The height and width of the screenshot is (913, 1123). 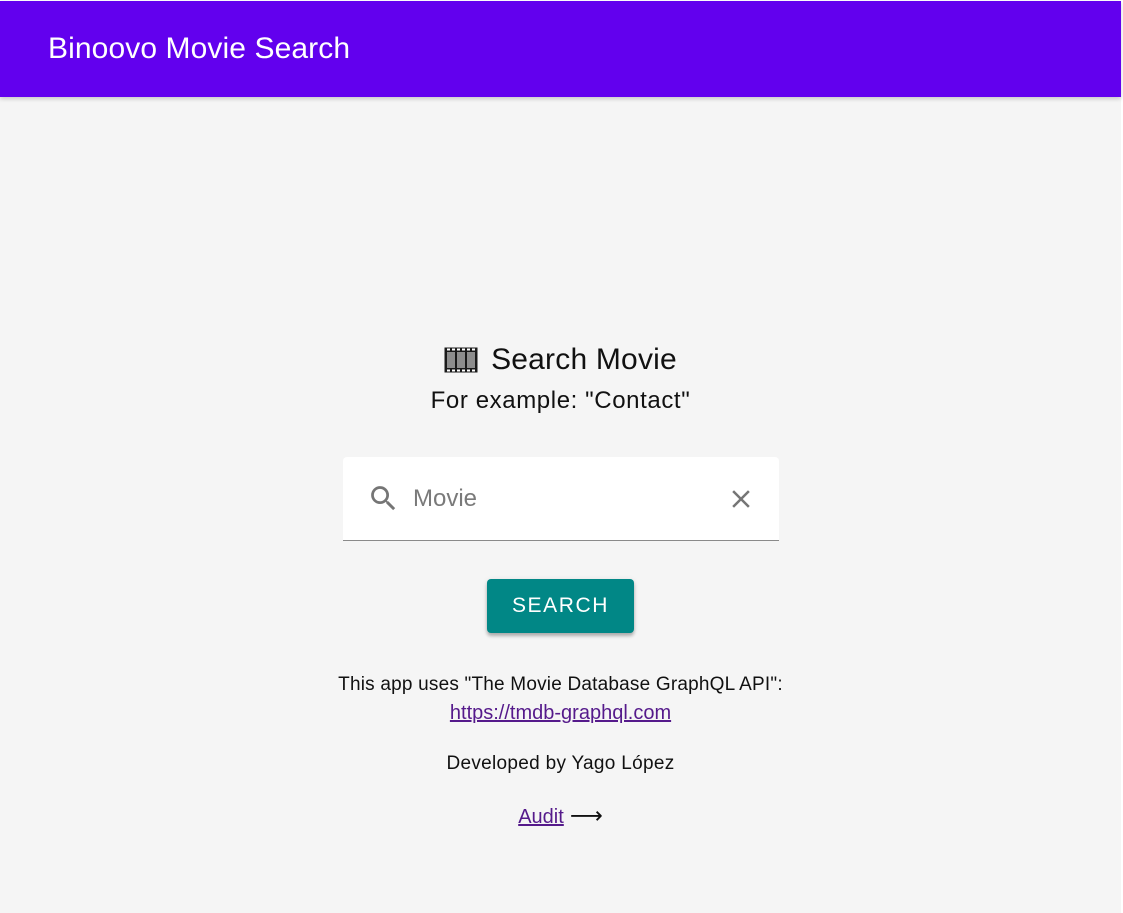 I want to click on search-icon, so click(x=383, y=498).